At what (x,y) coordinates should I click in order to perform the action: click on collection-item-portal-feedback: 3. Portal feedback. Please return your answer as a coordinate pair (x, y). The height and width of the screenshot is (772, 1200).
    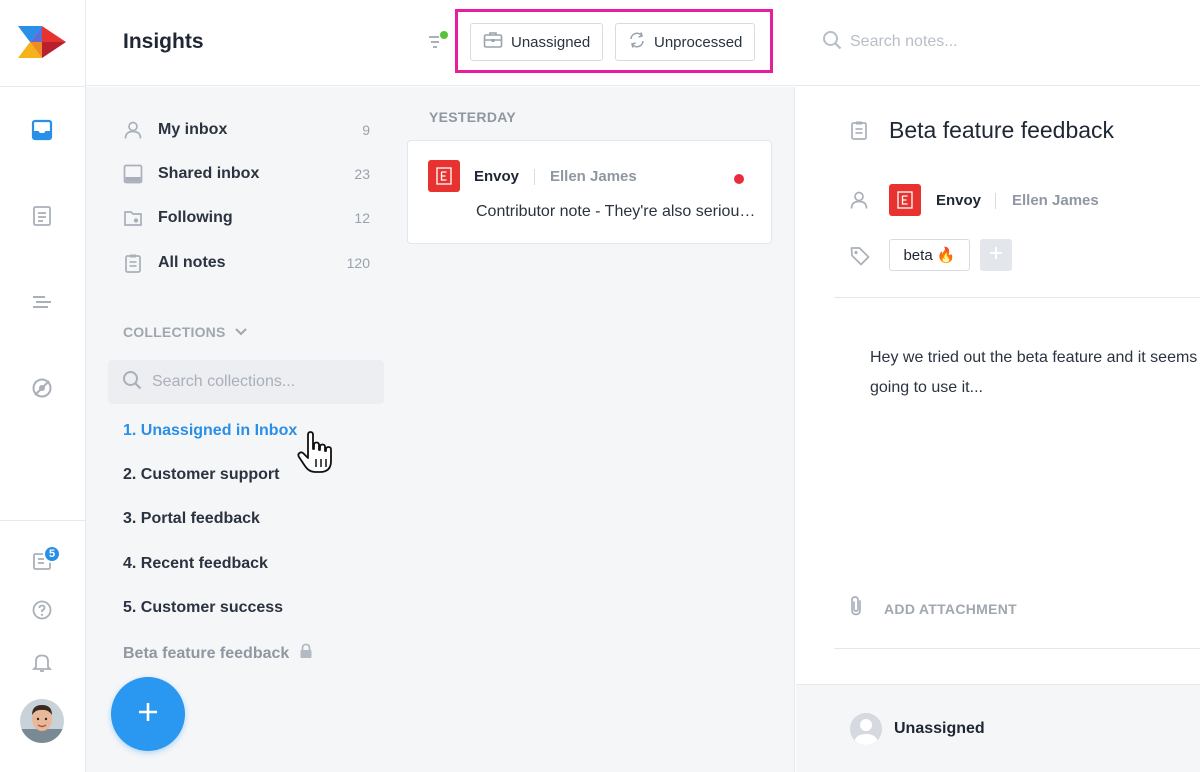
    Looking at the image, I should click on (191, 519).